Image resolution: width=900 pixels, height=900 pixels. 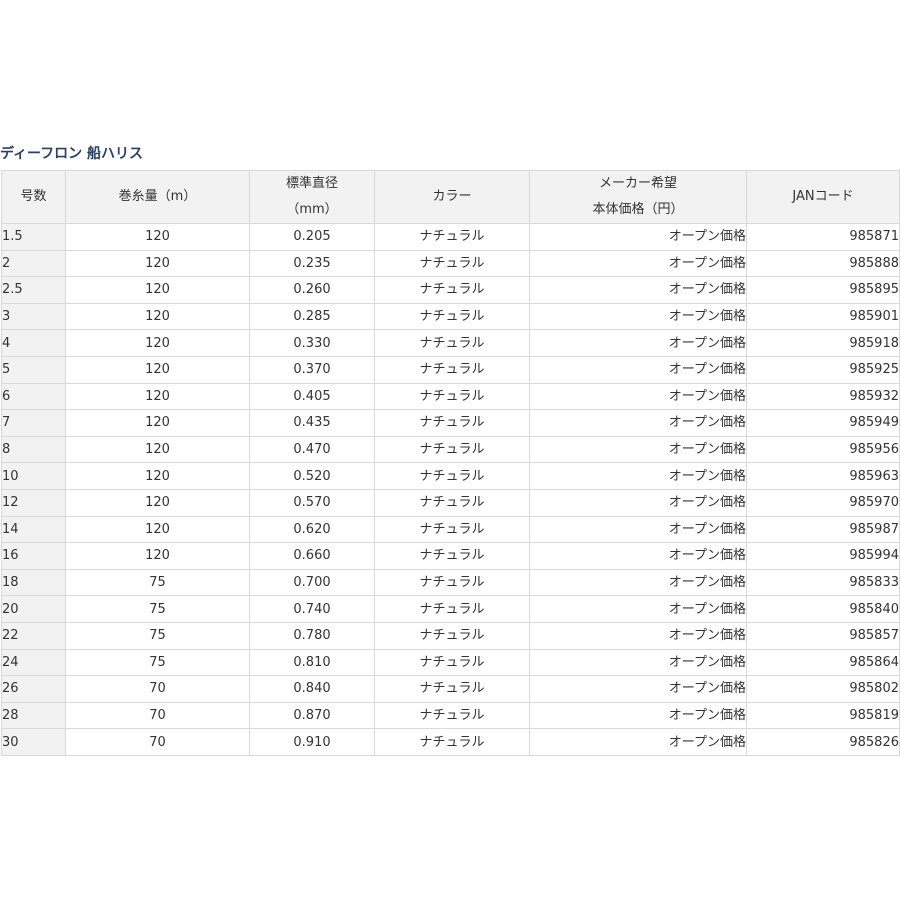 What do you see at coordinates (823, 582) in the screenshot?
I see `cell-jan: 985833` at bounding box center [823, 582].